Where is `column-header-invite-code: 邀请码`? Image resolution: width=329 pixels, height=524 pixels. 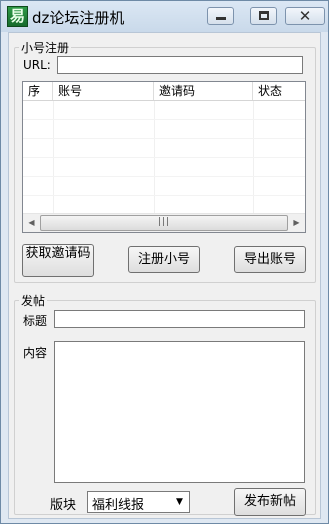 column-header-invite-code: 邀请码 is located at coordinates (203, 91).